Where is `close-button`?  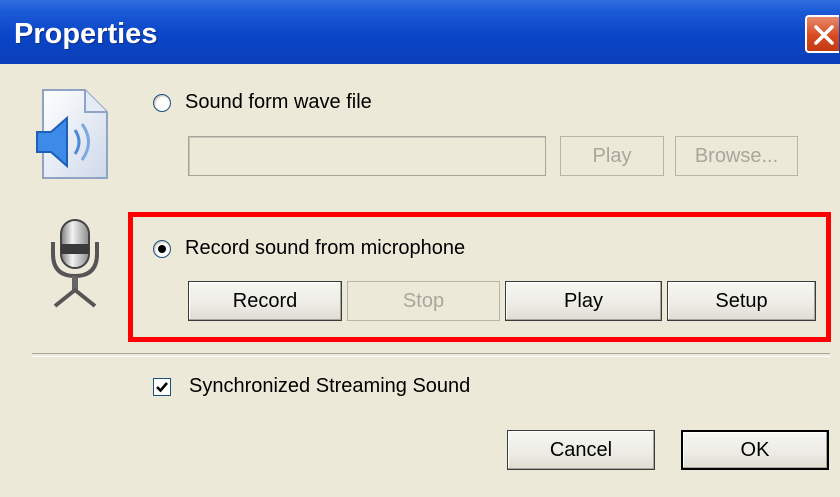 close-button is located at coordinates (822, 34).